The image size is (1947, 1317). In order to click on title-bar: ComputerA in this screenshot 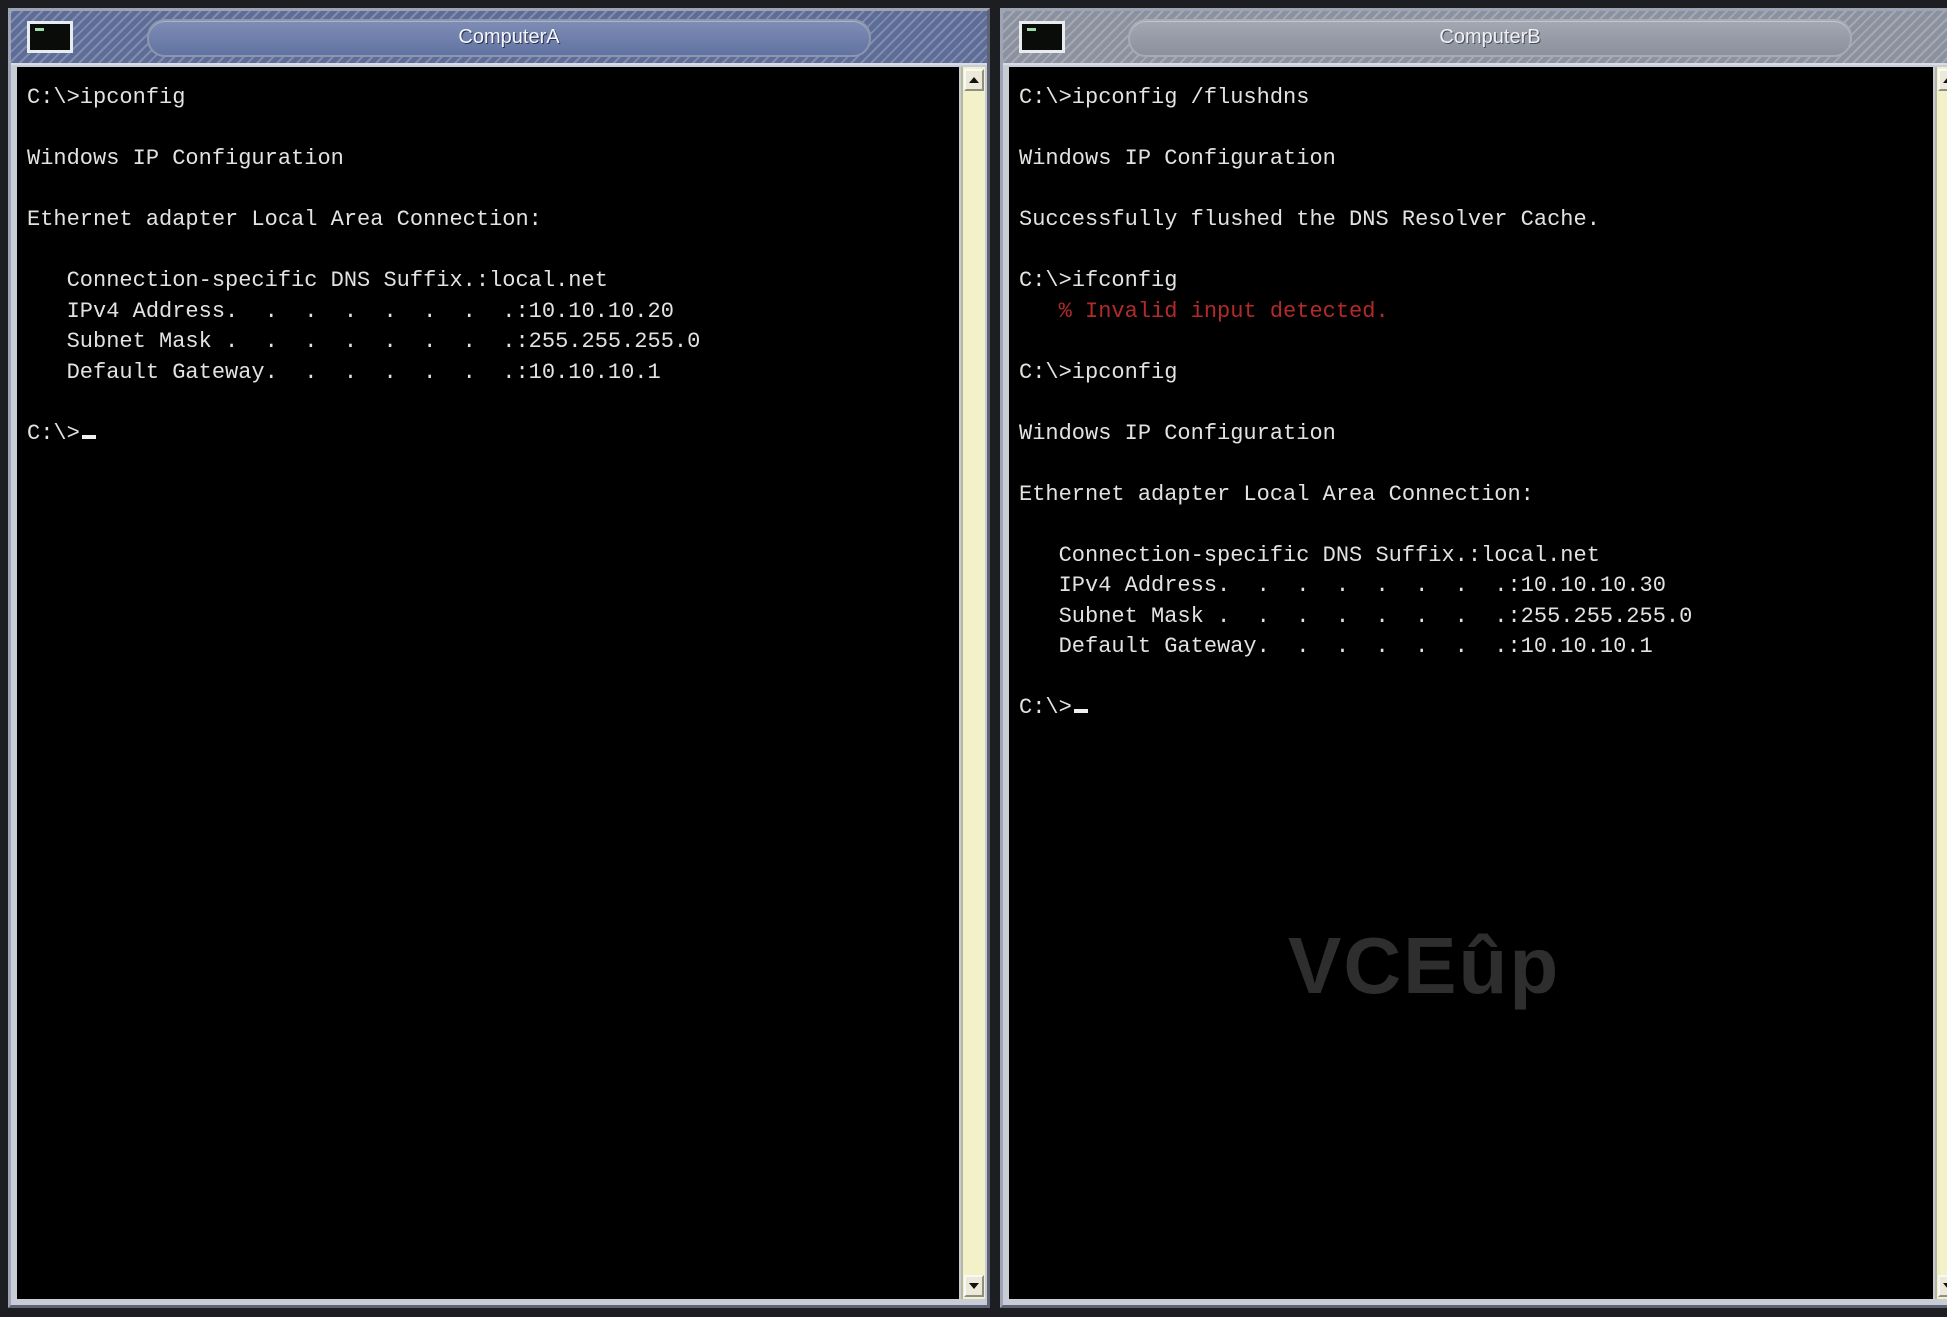, I will do `click(499, 38)`.